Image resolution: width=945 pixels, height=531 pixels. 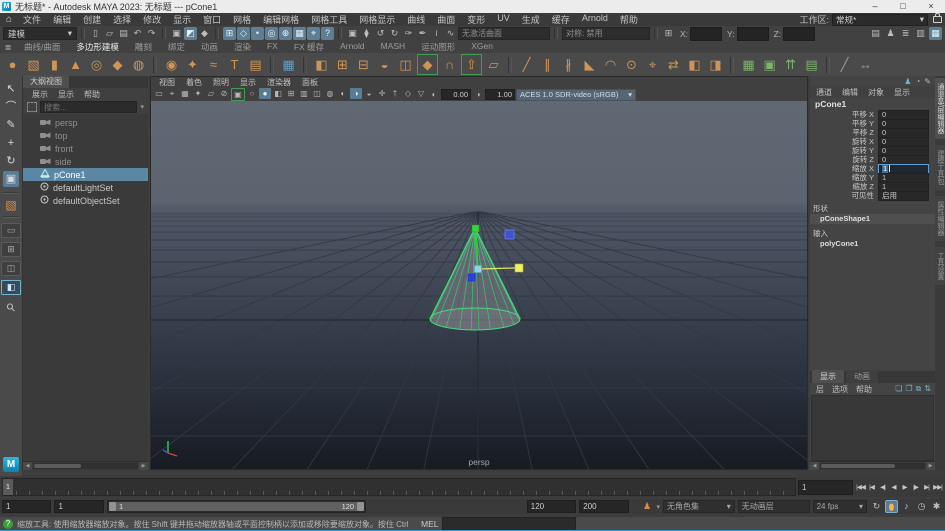 What do you see at coordinates (317, 93) in the screenshot?
I see `screen-space-ao-icon: ◫` at bounding box center [317, 93].